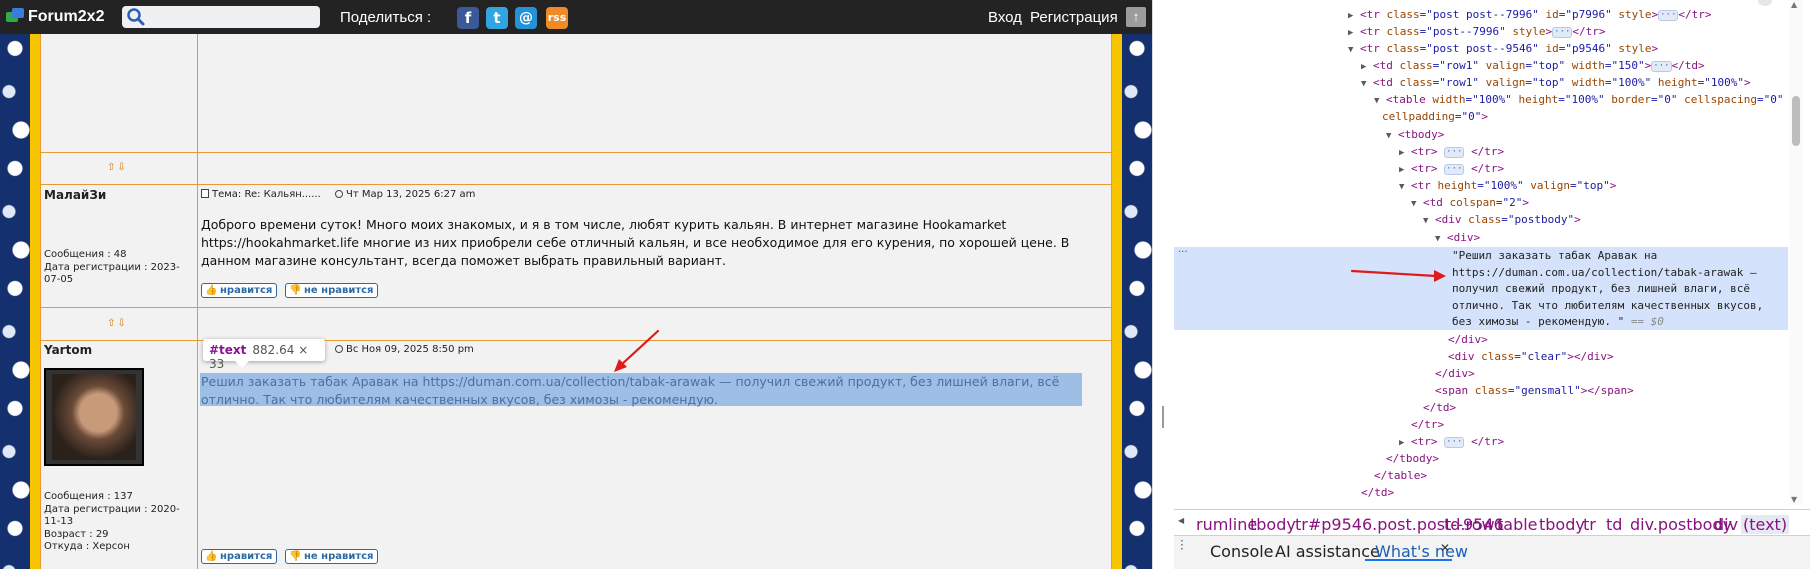  Describe the element at coordinates (1427, 424) in the screenshot. I see `dom-node: </tr>` at that location.